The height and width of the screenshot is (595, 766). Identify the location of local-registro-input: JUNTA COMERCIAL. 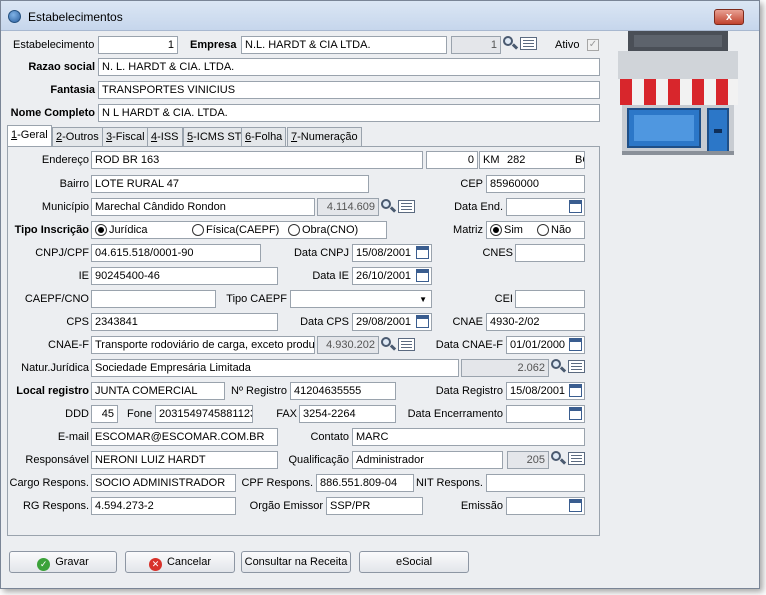
(158, 391).